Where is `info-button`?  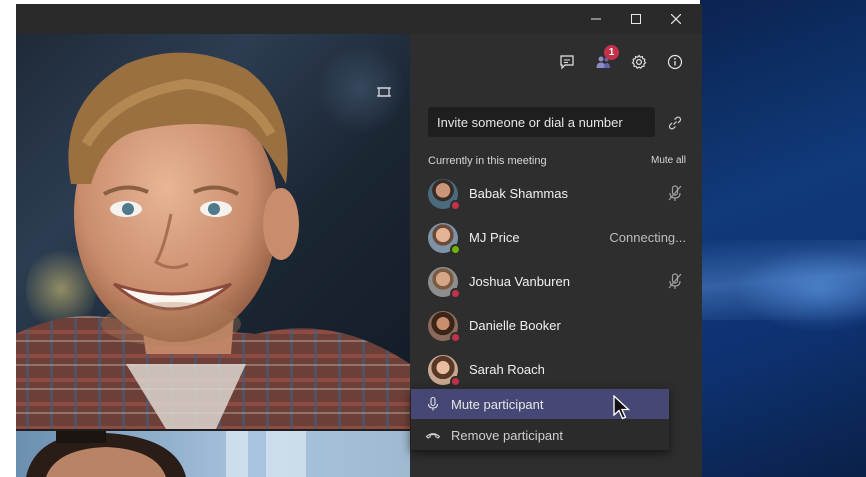 info-button is located at coordinates (675, 62).